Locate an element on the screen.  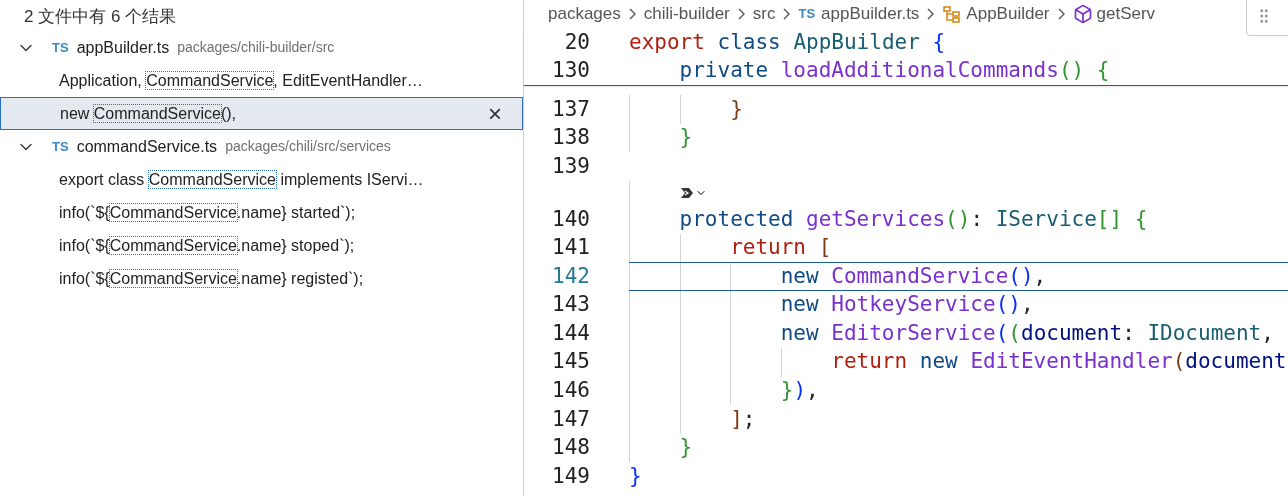
line-number: 149 is located at coordinates (571, 476).